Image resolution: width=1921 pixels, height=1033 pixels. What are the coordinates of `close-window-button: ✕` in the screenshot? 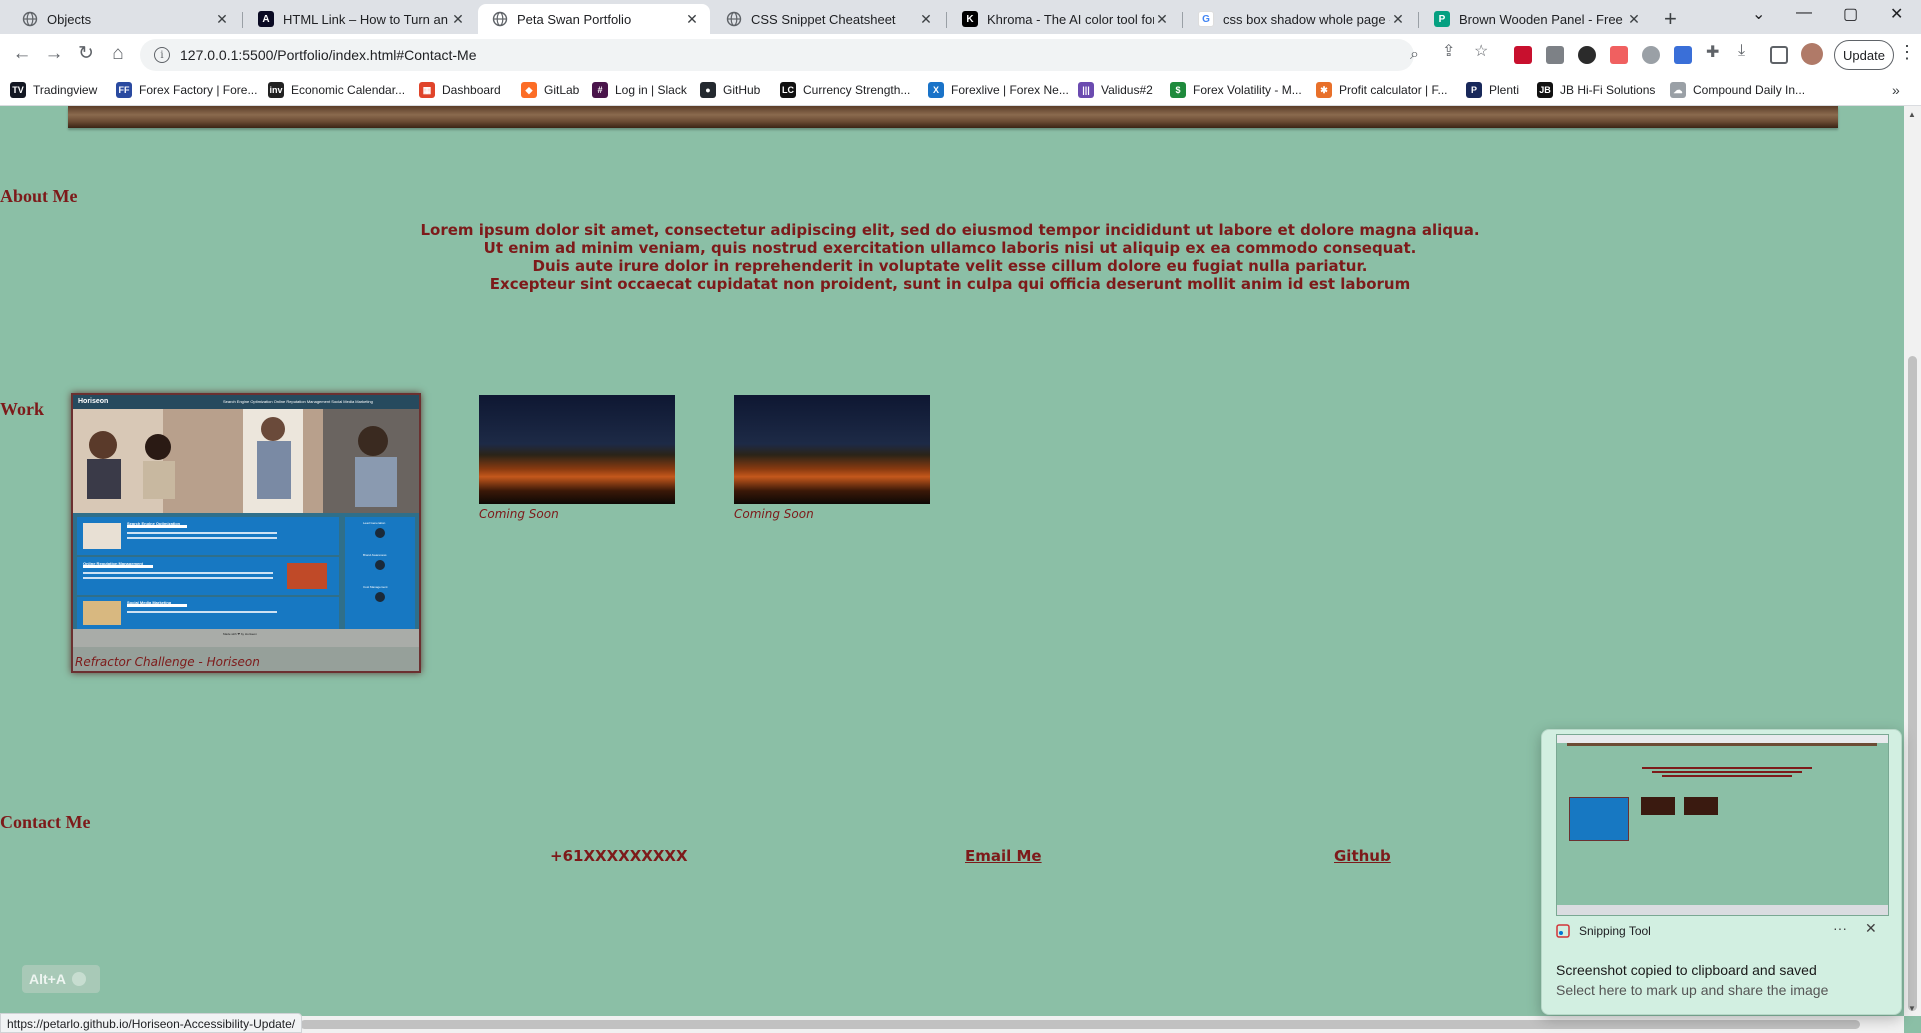 It's located at (1896, 14).